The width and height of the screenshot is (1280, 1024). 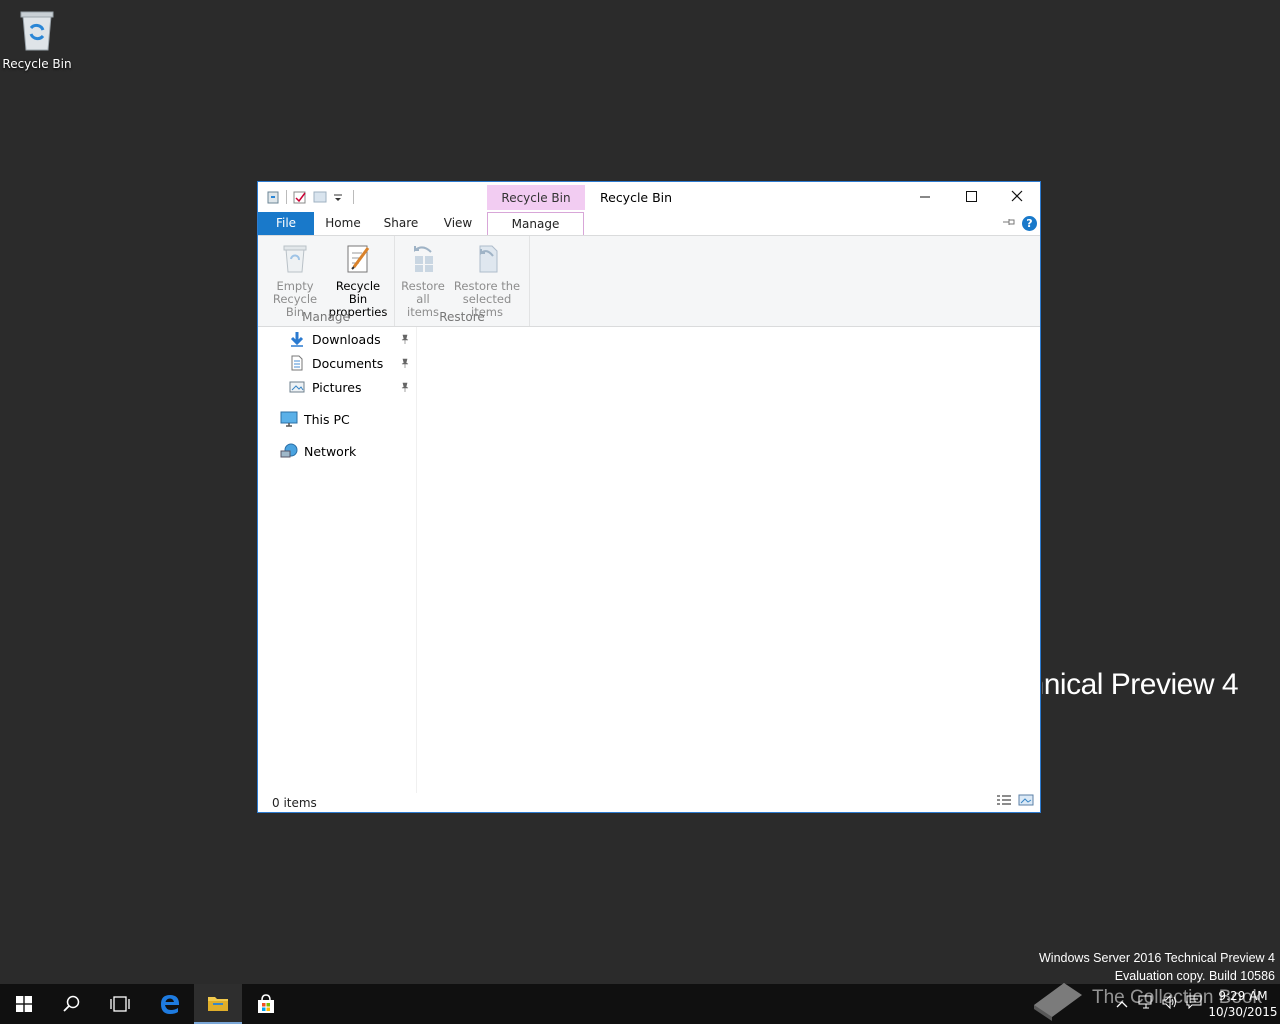 What do you see at coordinates (401, 223) in the screenshot?
I see `tab-share: Share` at bounding box center [401, 223].